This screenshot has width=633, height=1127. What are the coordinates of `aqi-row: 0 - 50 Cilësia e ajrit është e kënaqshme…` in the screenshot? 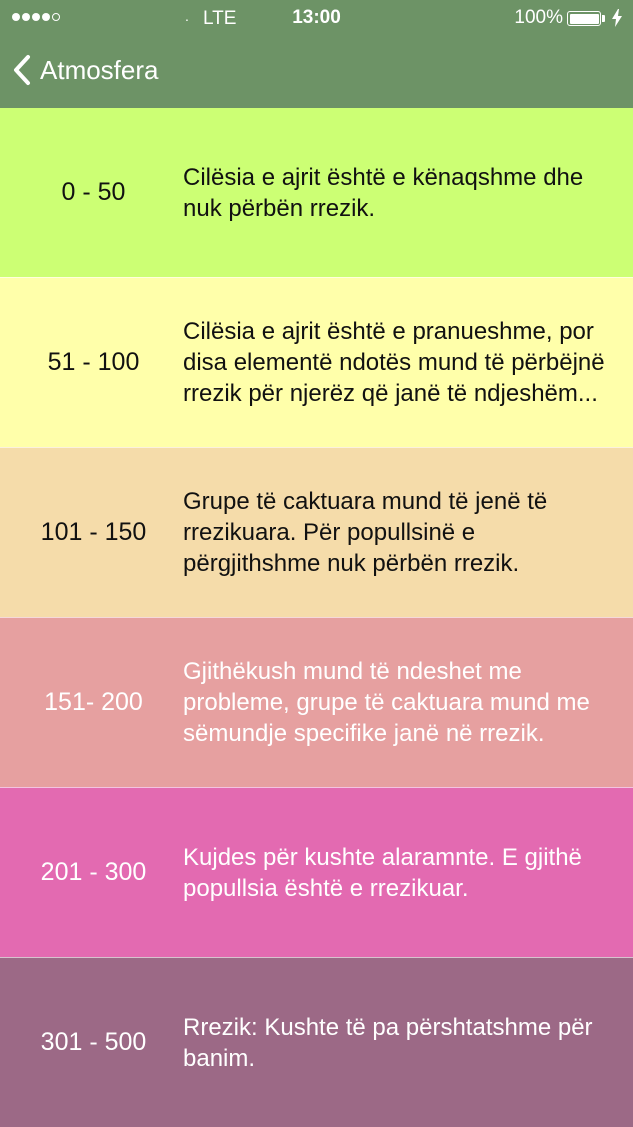 It's located at (316, 192).